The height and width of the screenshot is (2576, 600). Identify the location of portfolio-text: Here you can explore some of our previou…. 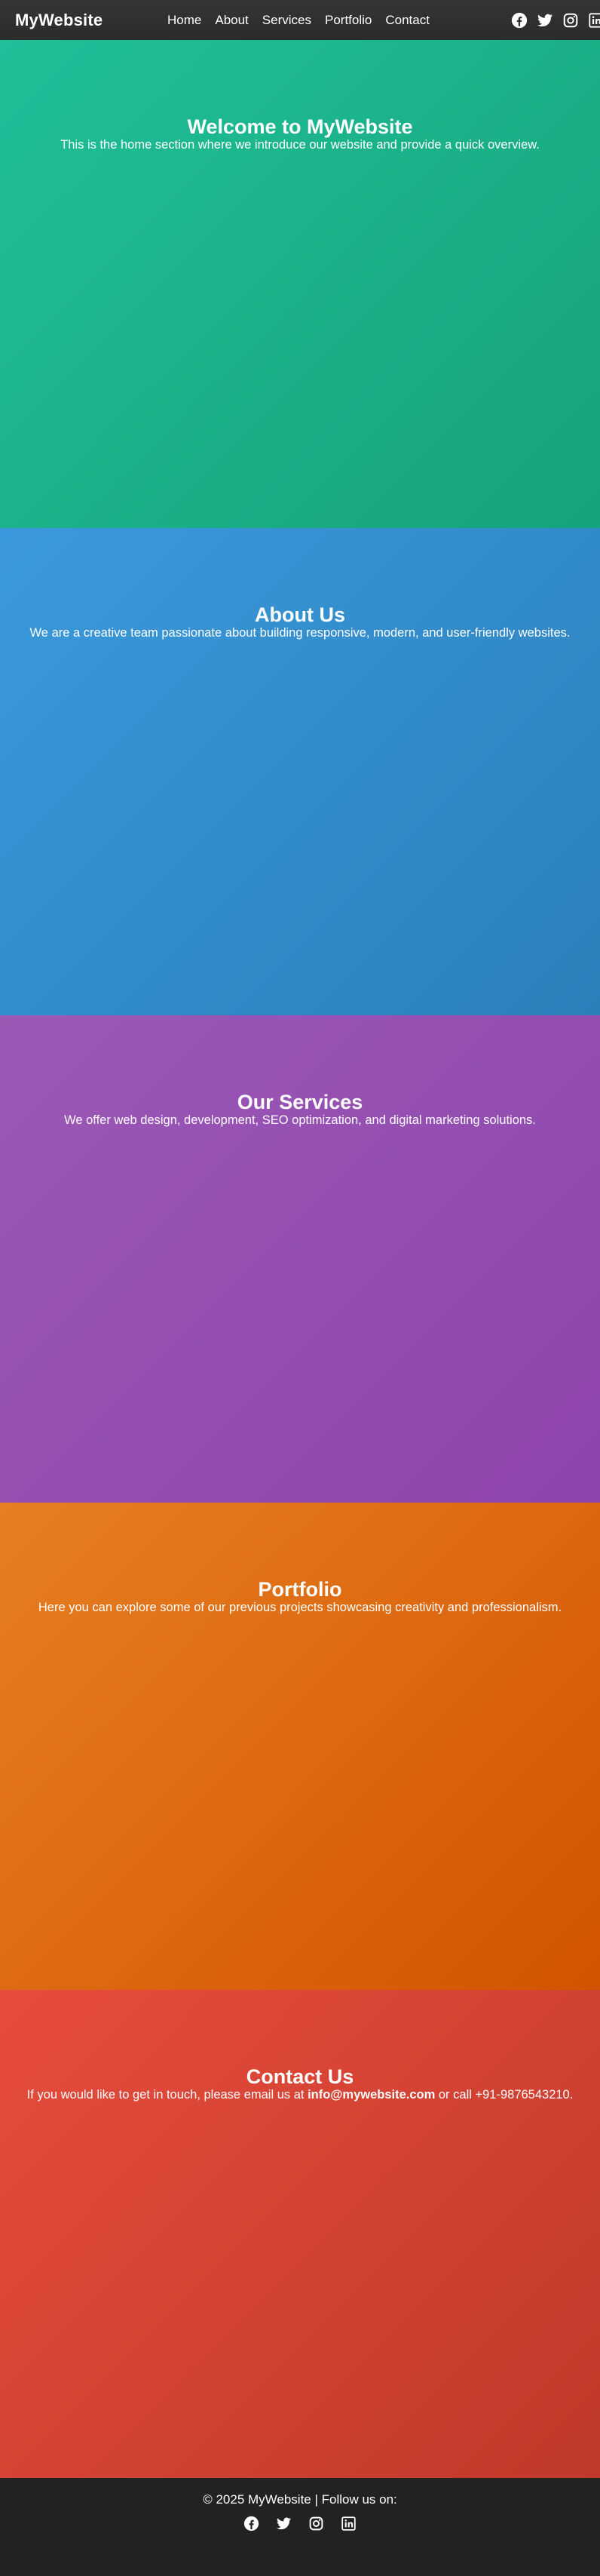
(300, 1607).